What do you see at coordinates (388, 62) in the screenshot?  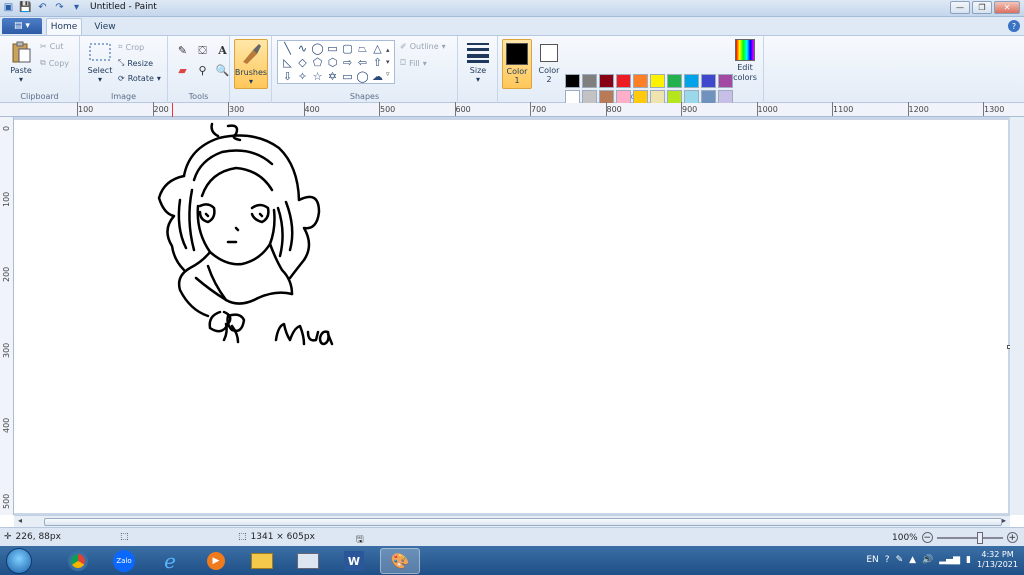 I see `shapes-scroll-icon: ▴ ▾ ▿` at bounding box center [388, 62].